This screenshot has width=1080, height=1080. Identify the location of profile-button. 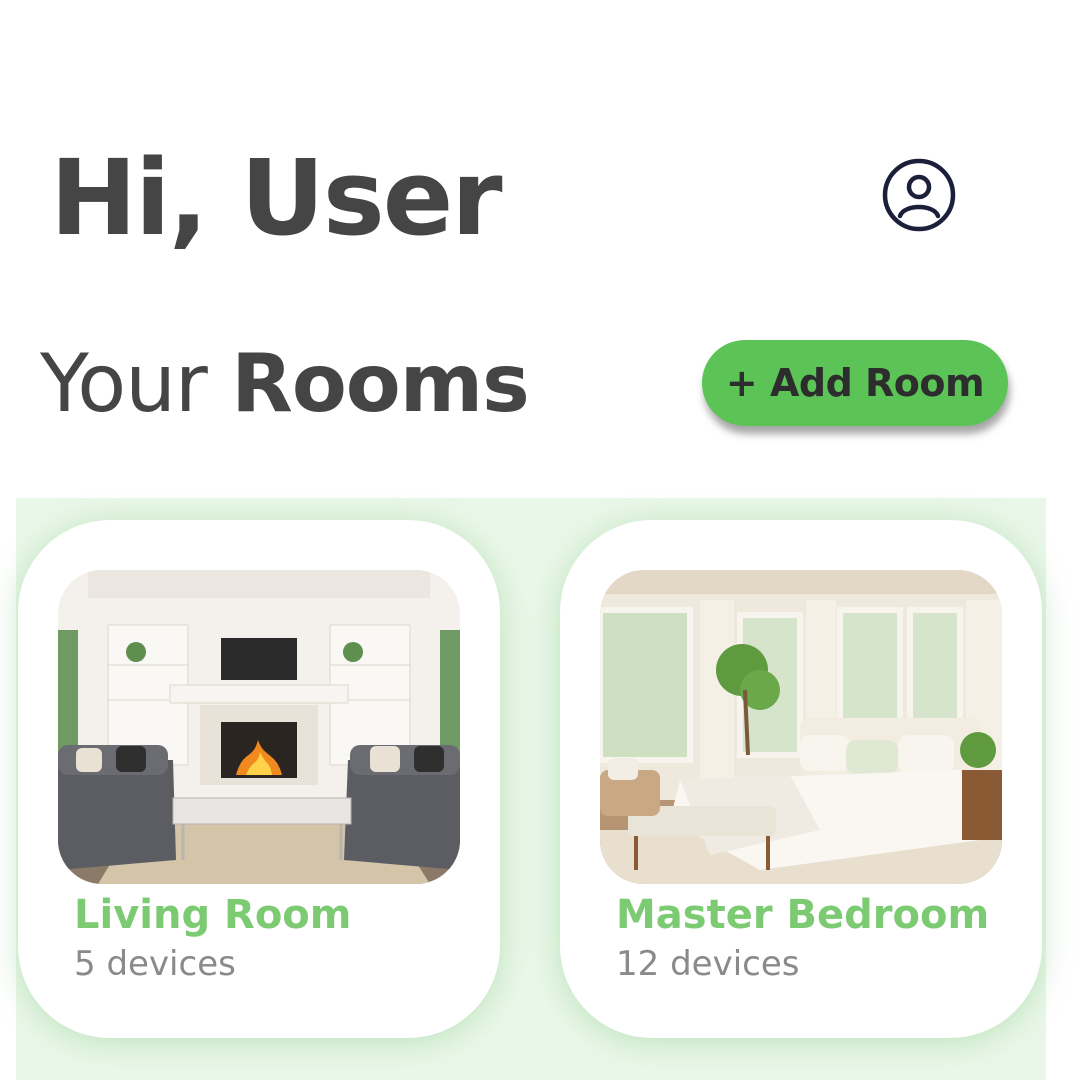
(919, 195).